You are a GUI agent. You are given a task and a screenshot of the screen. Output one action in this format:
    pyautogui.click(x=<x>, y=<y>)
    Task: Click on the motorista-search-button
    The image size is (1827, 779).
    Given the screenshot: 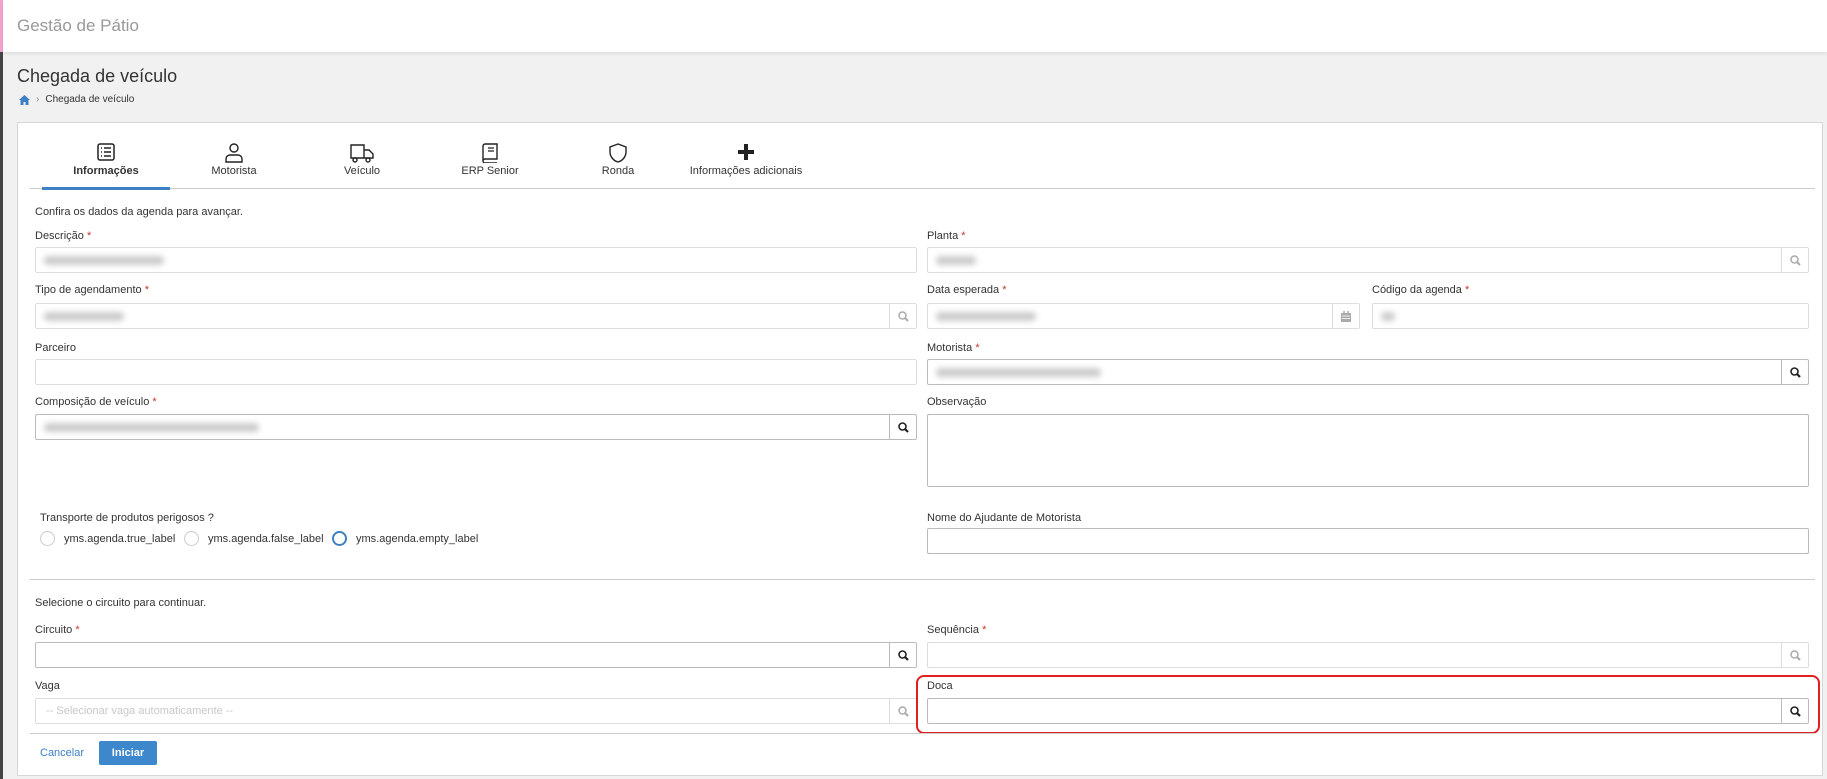 What is the action you would take?
    pyautogui.click(x=1794, y=372)
    